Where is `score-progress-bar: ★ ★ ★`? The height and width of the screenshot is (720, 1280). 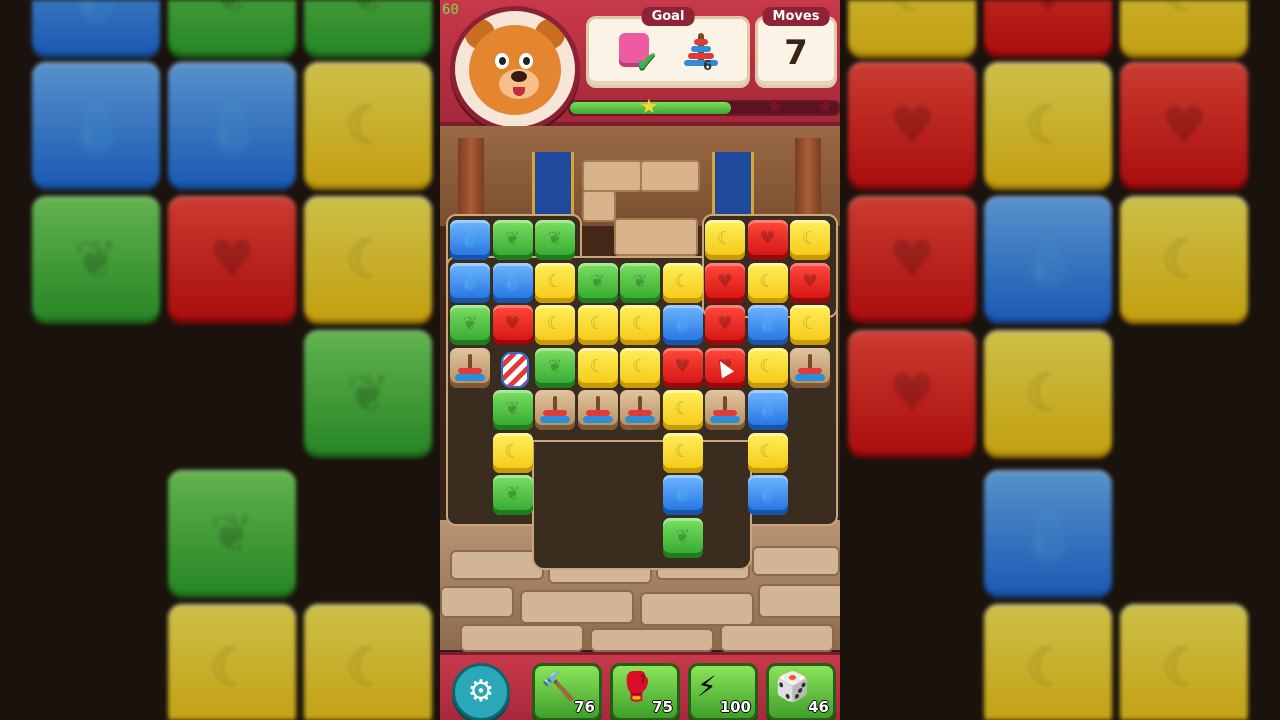 score-progress-bar: ★ ★ ★ is located at coordinates (704, 106).